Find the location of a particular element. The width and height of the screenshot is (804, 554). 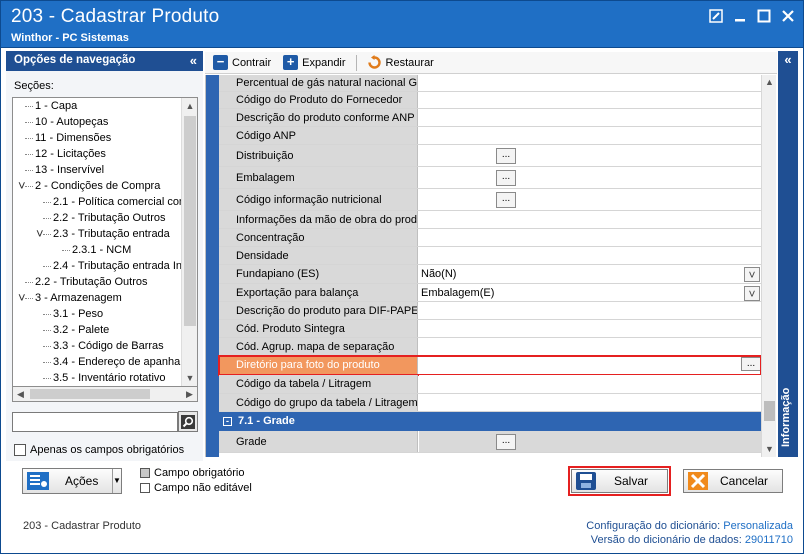

actions-dropdown-icon: ▼ is located at coordinates (116, 481).